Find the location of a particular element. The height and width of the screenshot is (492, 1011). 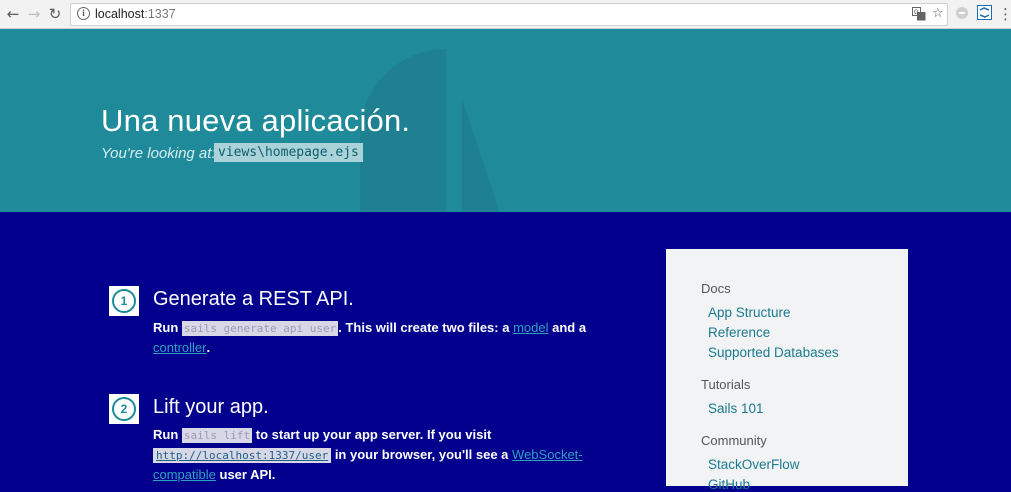

step-1-badge: 1 is located at coordinates (124, 301).